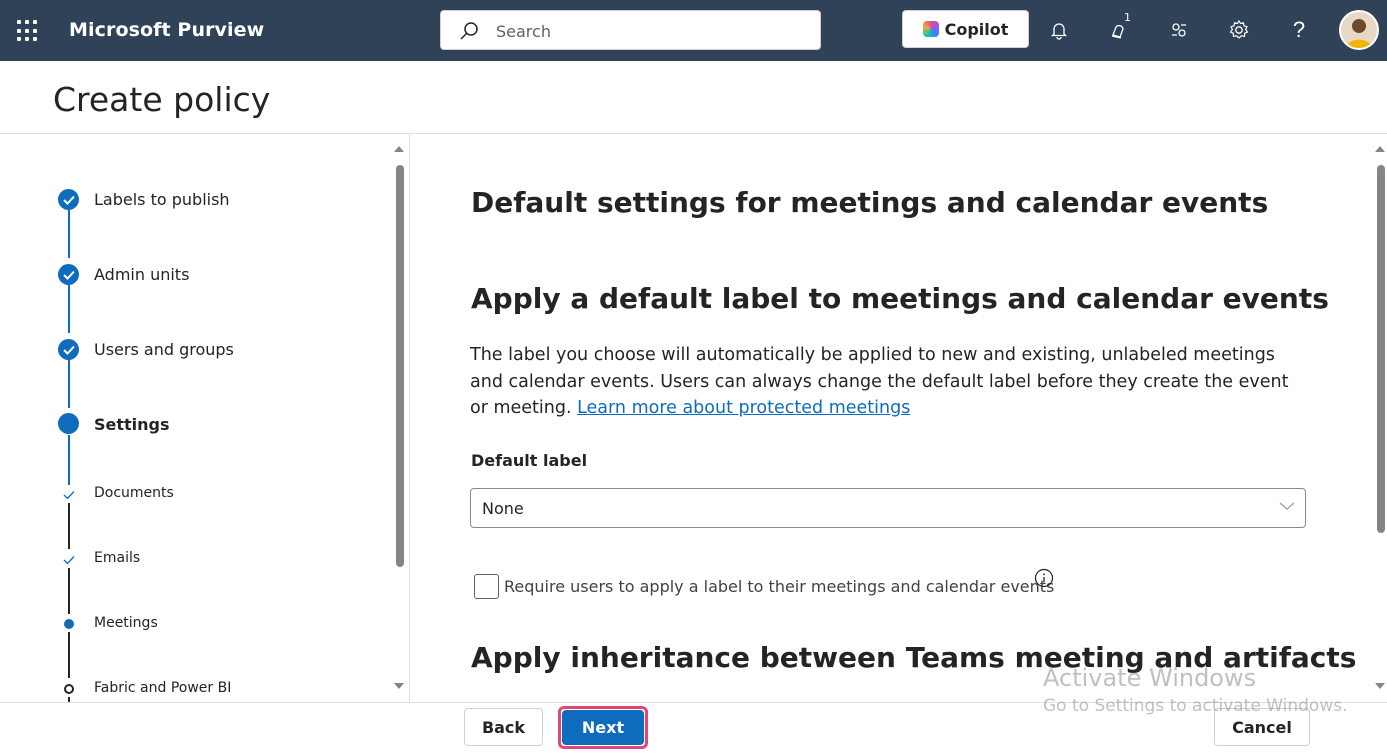  I want to click on copilot-icon, so click(930, 29).